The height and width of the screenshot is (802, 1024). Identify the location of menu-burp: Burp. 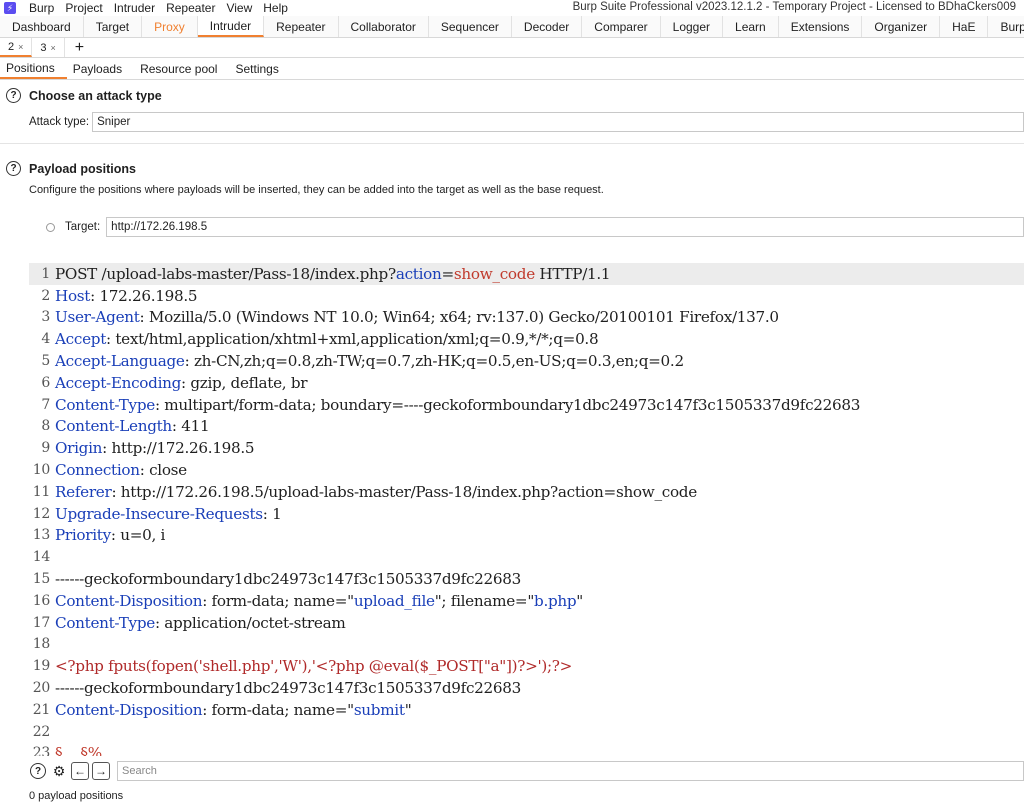
(42, 8).